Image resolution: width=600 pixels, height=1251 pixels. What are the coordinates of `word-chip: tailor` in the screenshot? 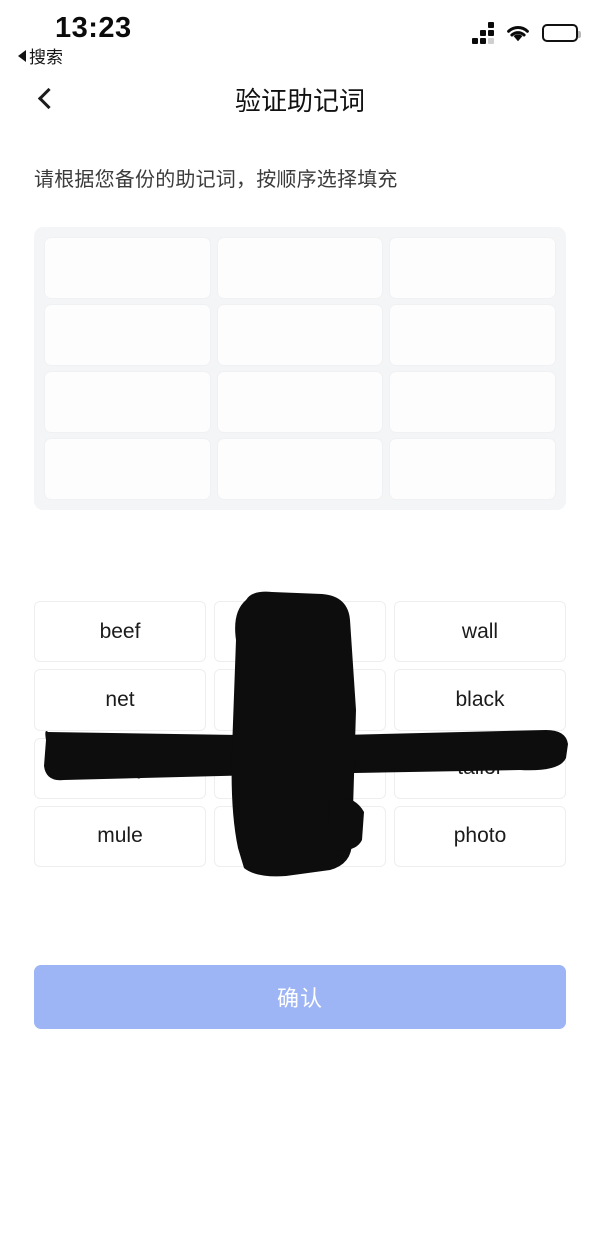 It's located at (480, 768).